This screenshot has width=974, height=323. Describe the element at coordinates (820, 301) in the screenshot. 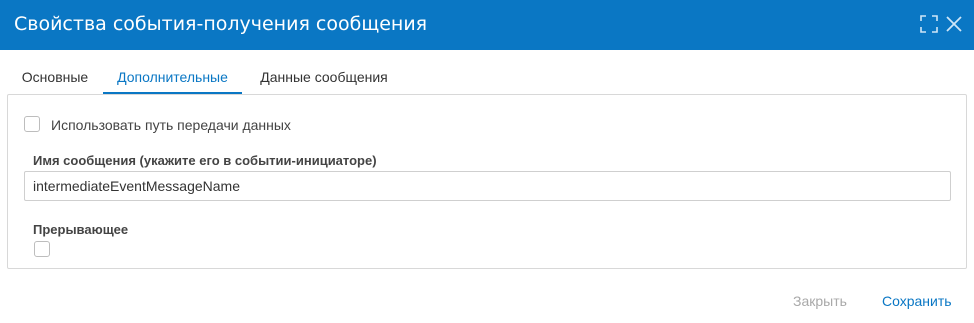

I see `close-button: Закрыть` at that location.